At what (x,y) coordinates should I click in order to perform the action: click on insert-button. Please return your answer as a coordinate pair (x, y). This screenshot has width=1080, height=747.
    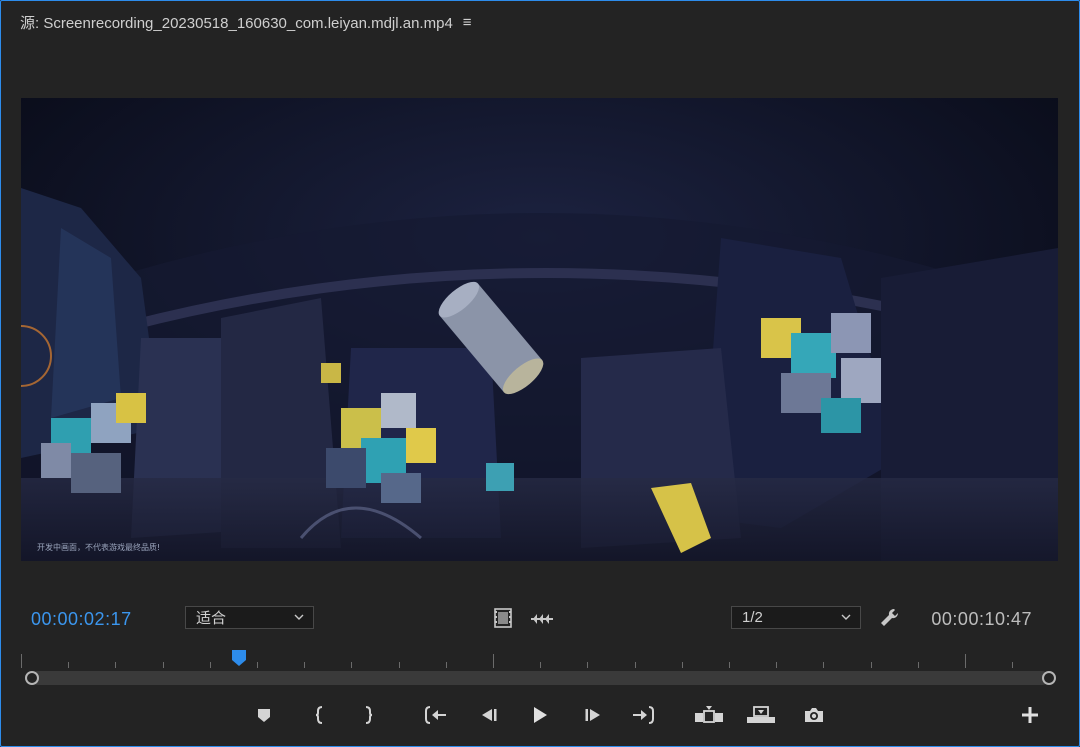
    Looking at the image, I should click on (709, 715).